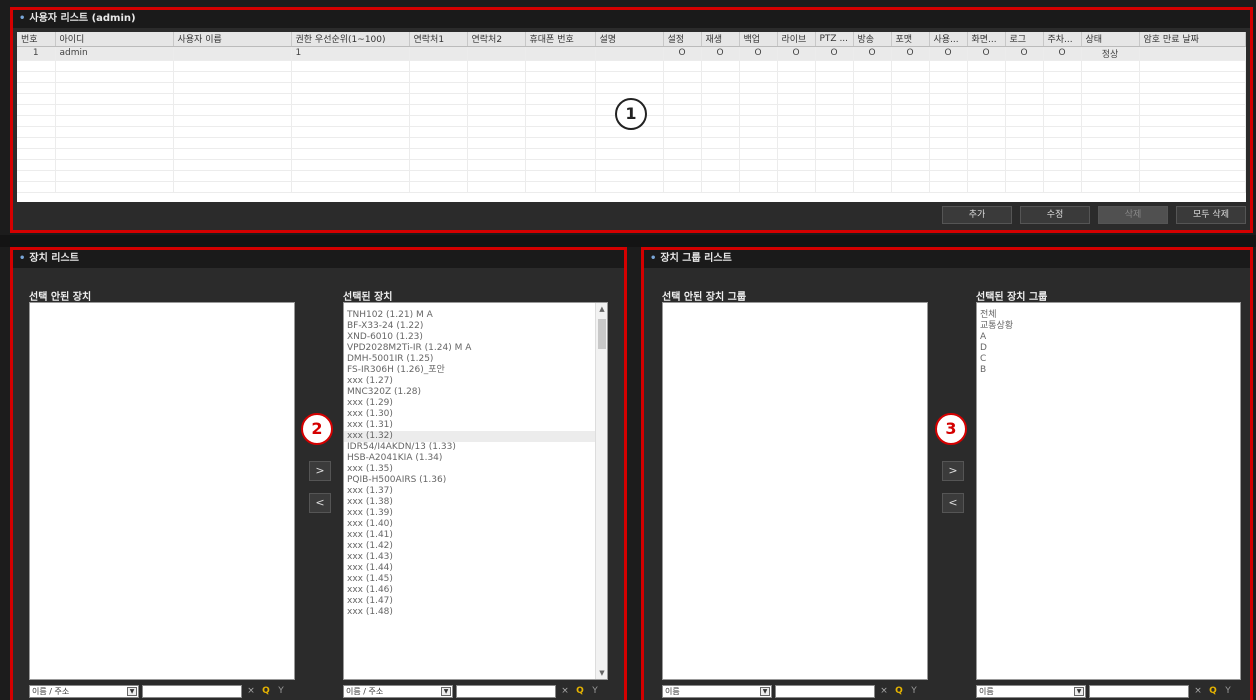 Image resolution: width=1256 pixels, height=700 pixels. I want to click on device-list-scrollbar: ▲ ▼, so click(601, 491).